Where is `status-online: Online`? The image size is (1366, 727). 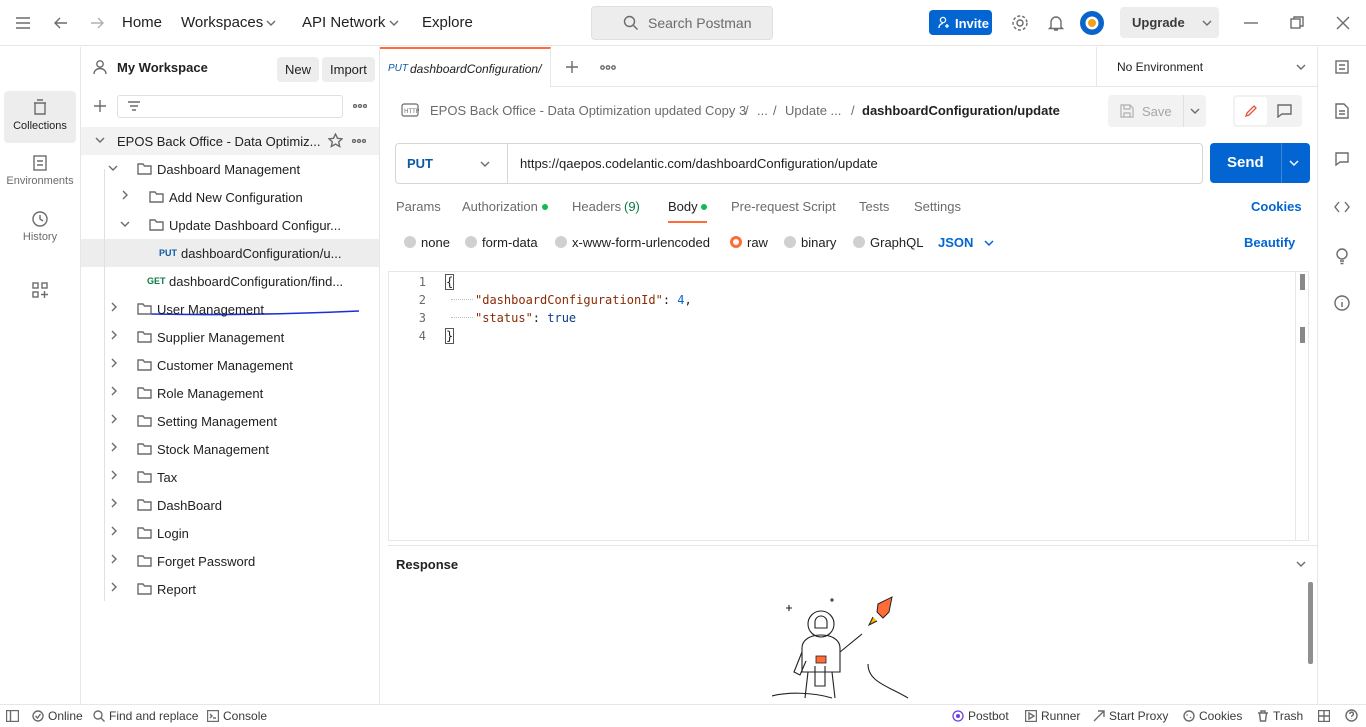 status-online: Online is located at coordinates (65, 716).